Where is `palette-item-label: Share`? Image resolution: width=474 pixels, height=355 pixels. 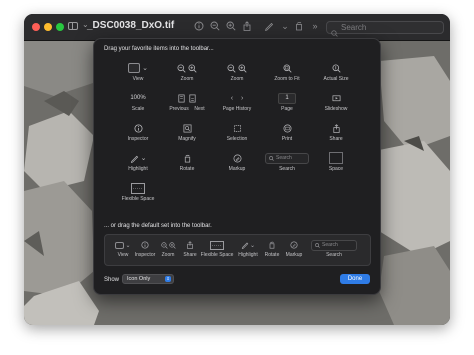 palette-item-label: Share is located at coordinates (336, 139).